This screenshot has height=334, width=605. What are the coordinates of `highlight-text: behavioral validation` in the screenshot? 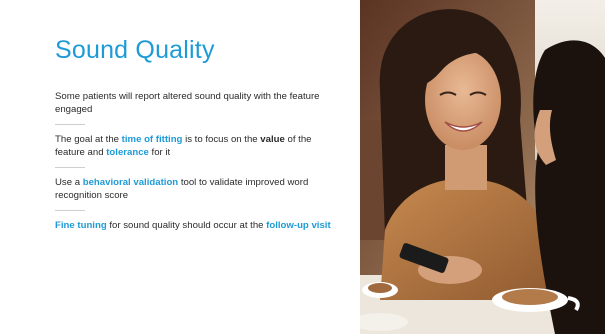 It's located at (130, 182).